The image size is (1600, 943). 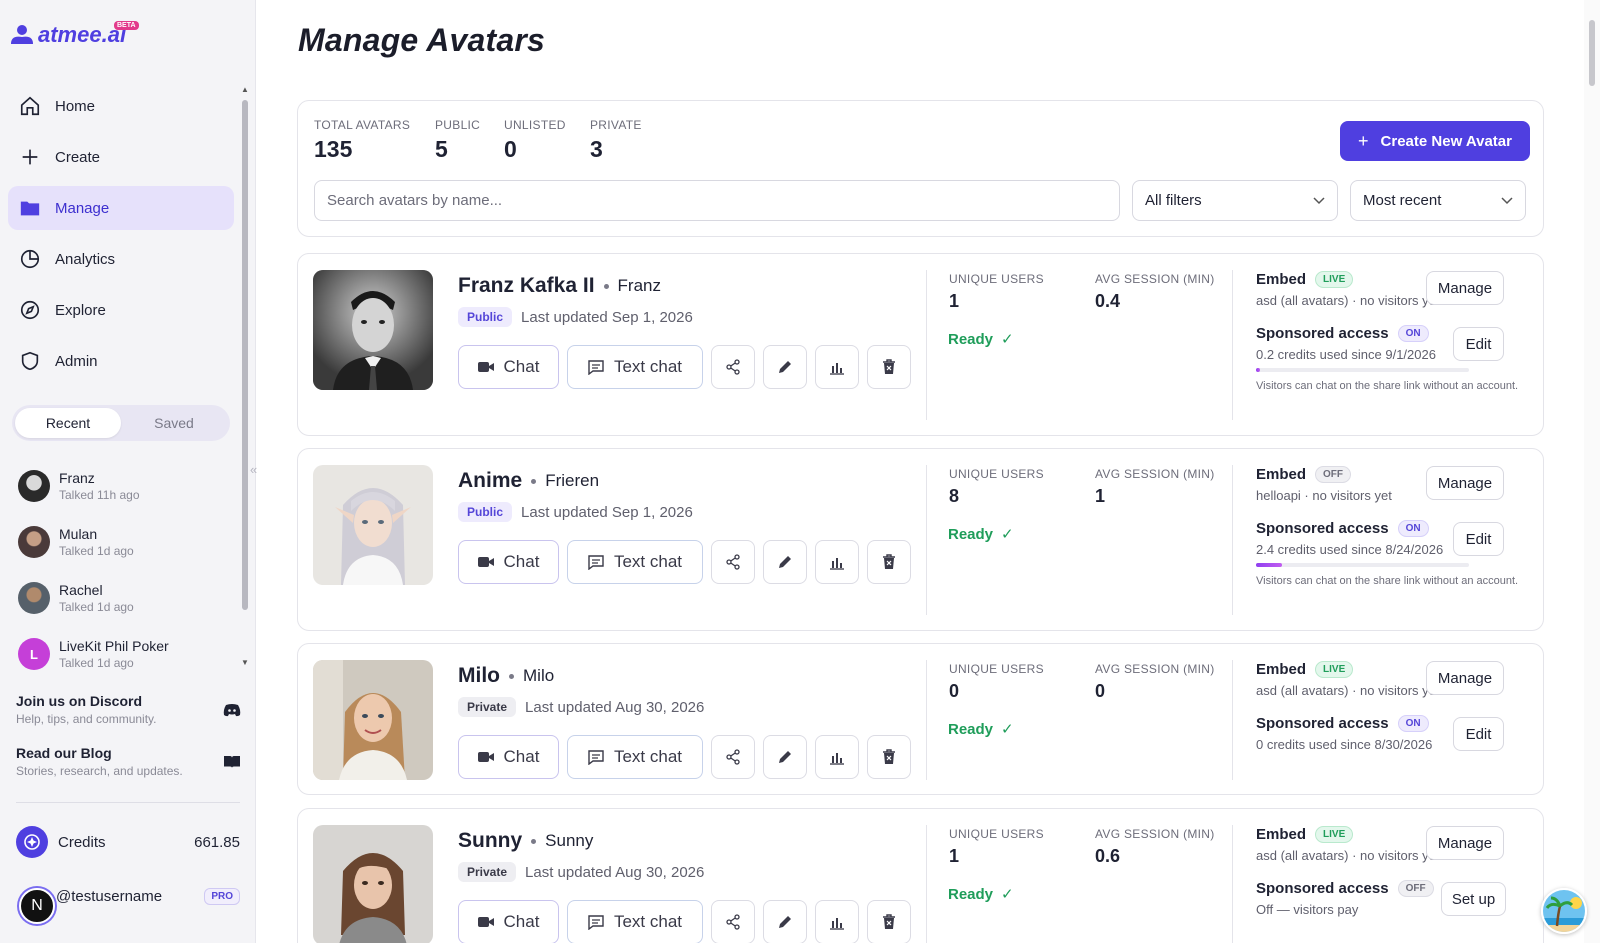 What do you see at coordinates (126, 25) in the screenshot?
I see `beta-badge: BETA` at bounding box center [126, 25].